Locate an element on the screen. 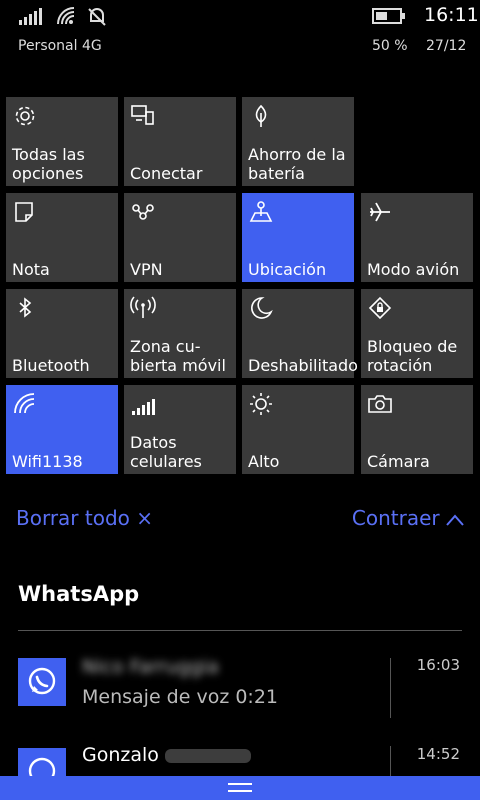 Image resolution: width=480 pixels, height=800 pixels. connect-icon is located at coordinates (142, 115).